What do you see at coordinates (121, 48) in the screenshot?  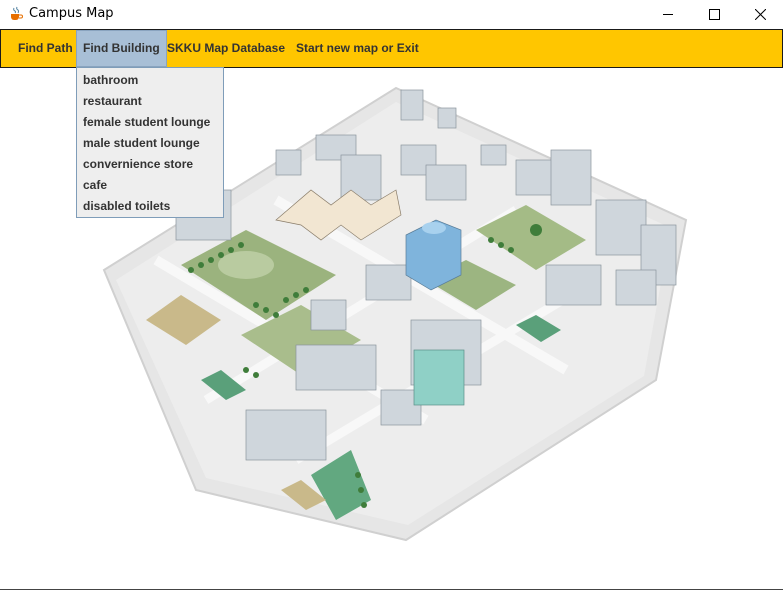 I see `menu-find-building: Find Building` at bounding box center [121, 48].